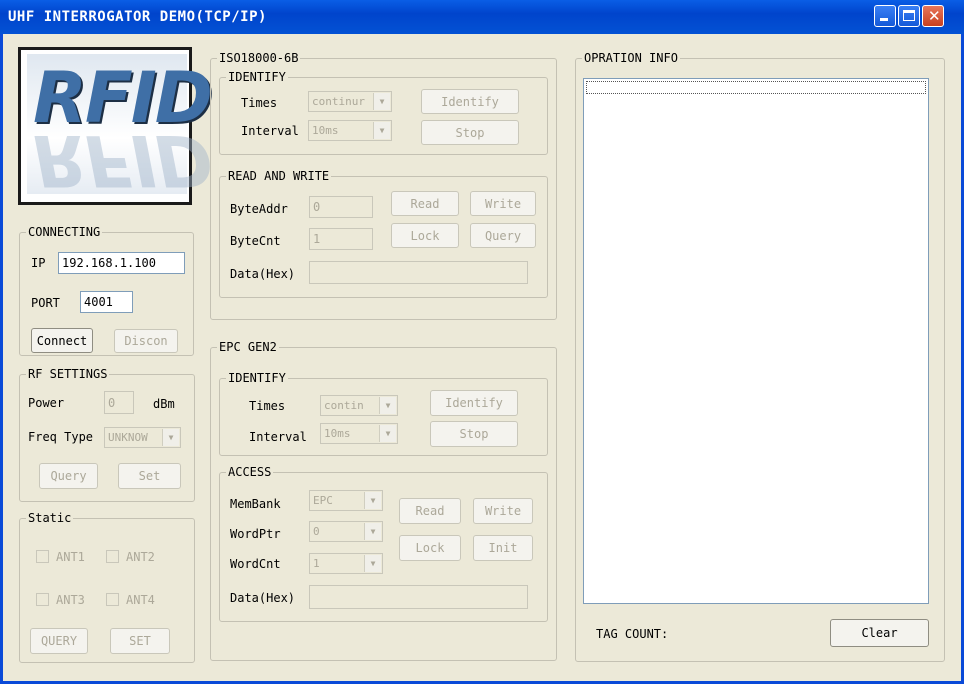  Describe the element at coordinates (270, 131) in the screenshot. I see `iso-interval-label: Interval` at that location.